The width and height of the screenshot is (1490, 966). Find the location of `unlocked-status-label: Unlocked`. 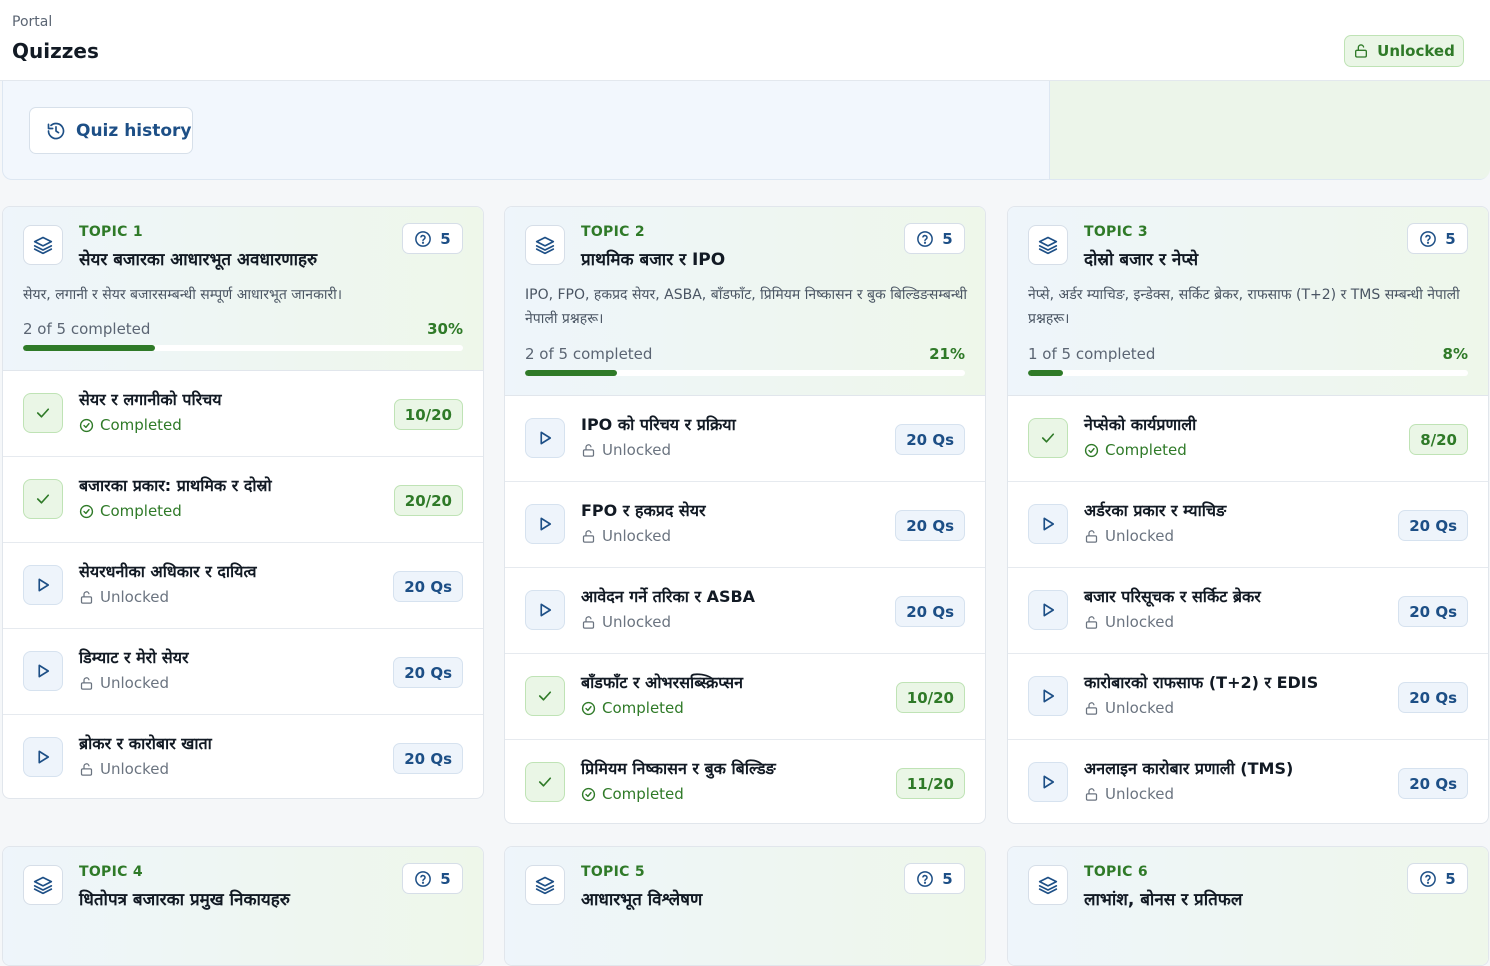

unlocked-status-label: Unlocked is located at coordinates (1416, 51).